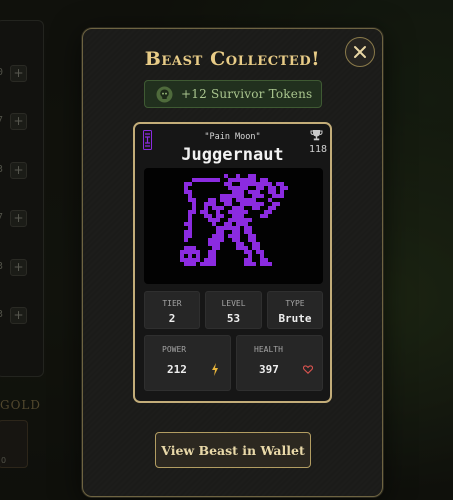  I want to click on heart-icon, so click(308, 369).